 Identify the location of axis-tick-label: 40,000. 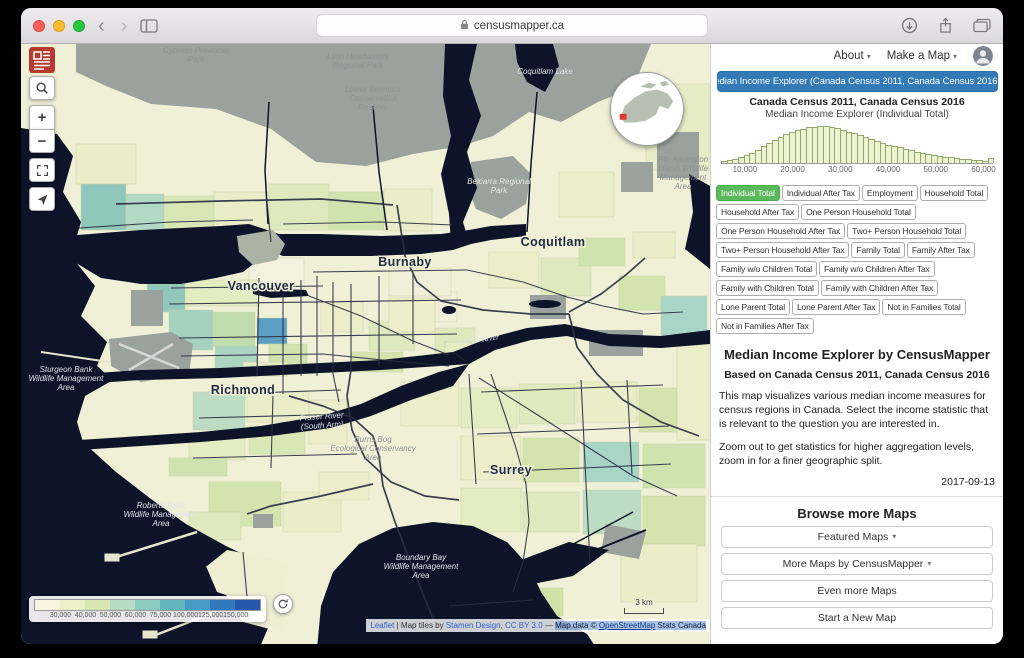
(888, 169).